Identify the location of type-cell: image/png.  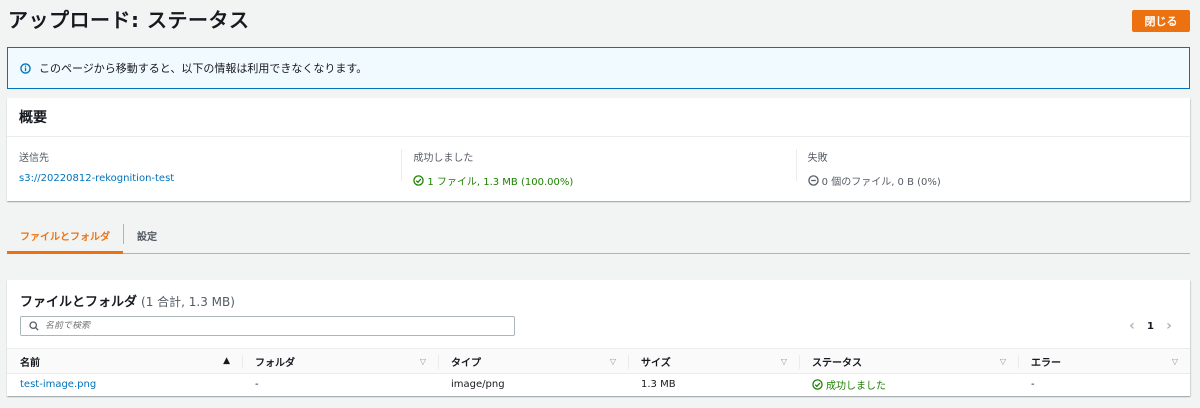
(478, 384).